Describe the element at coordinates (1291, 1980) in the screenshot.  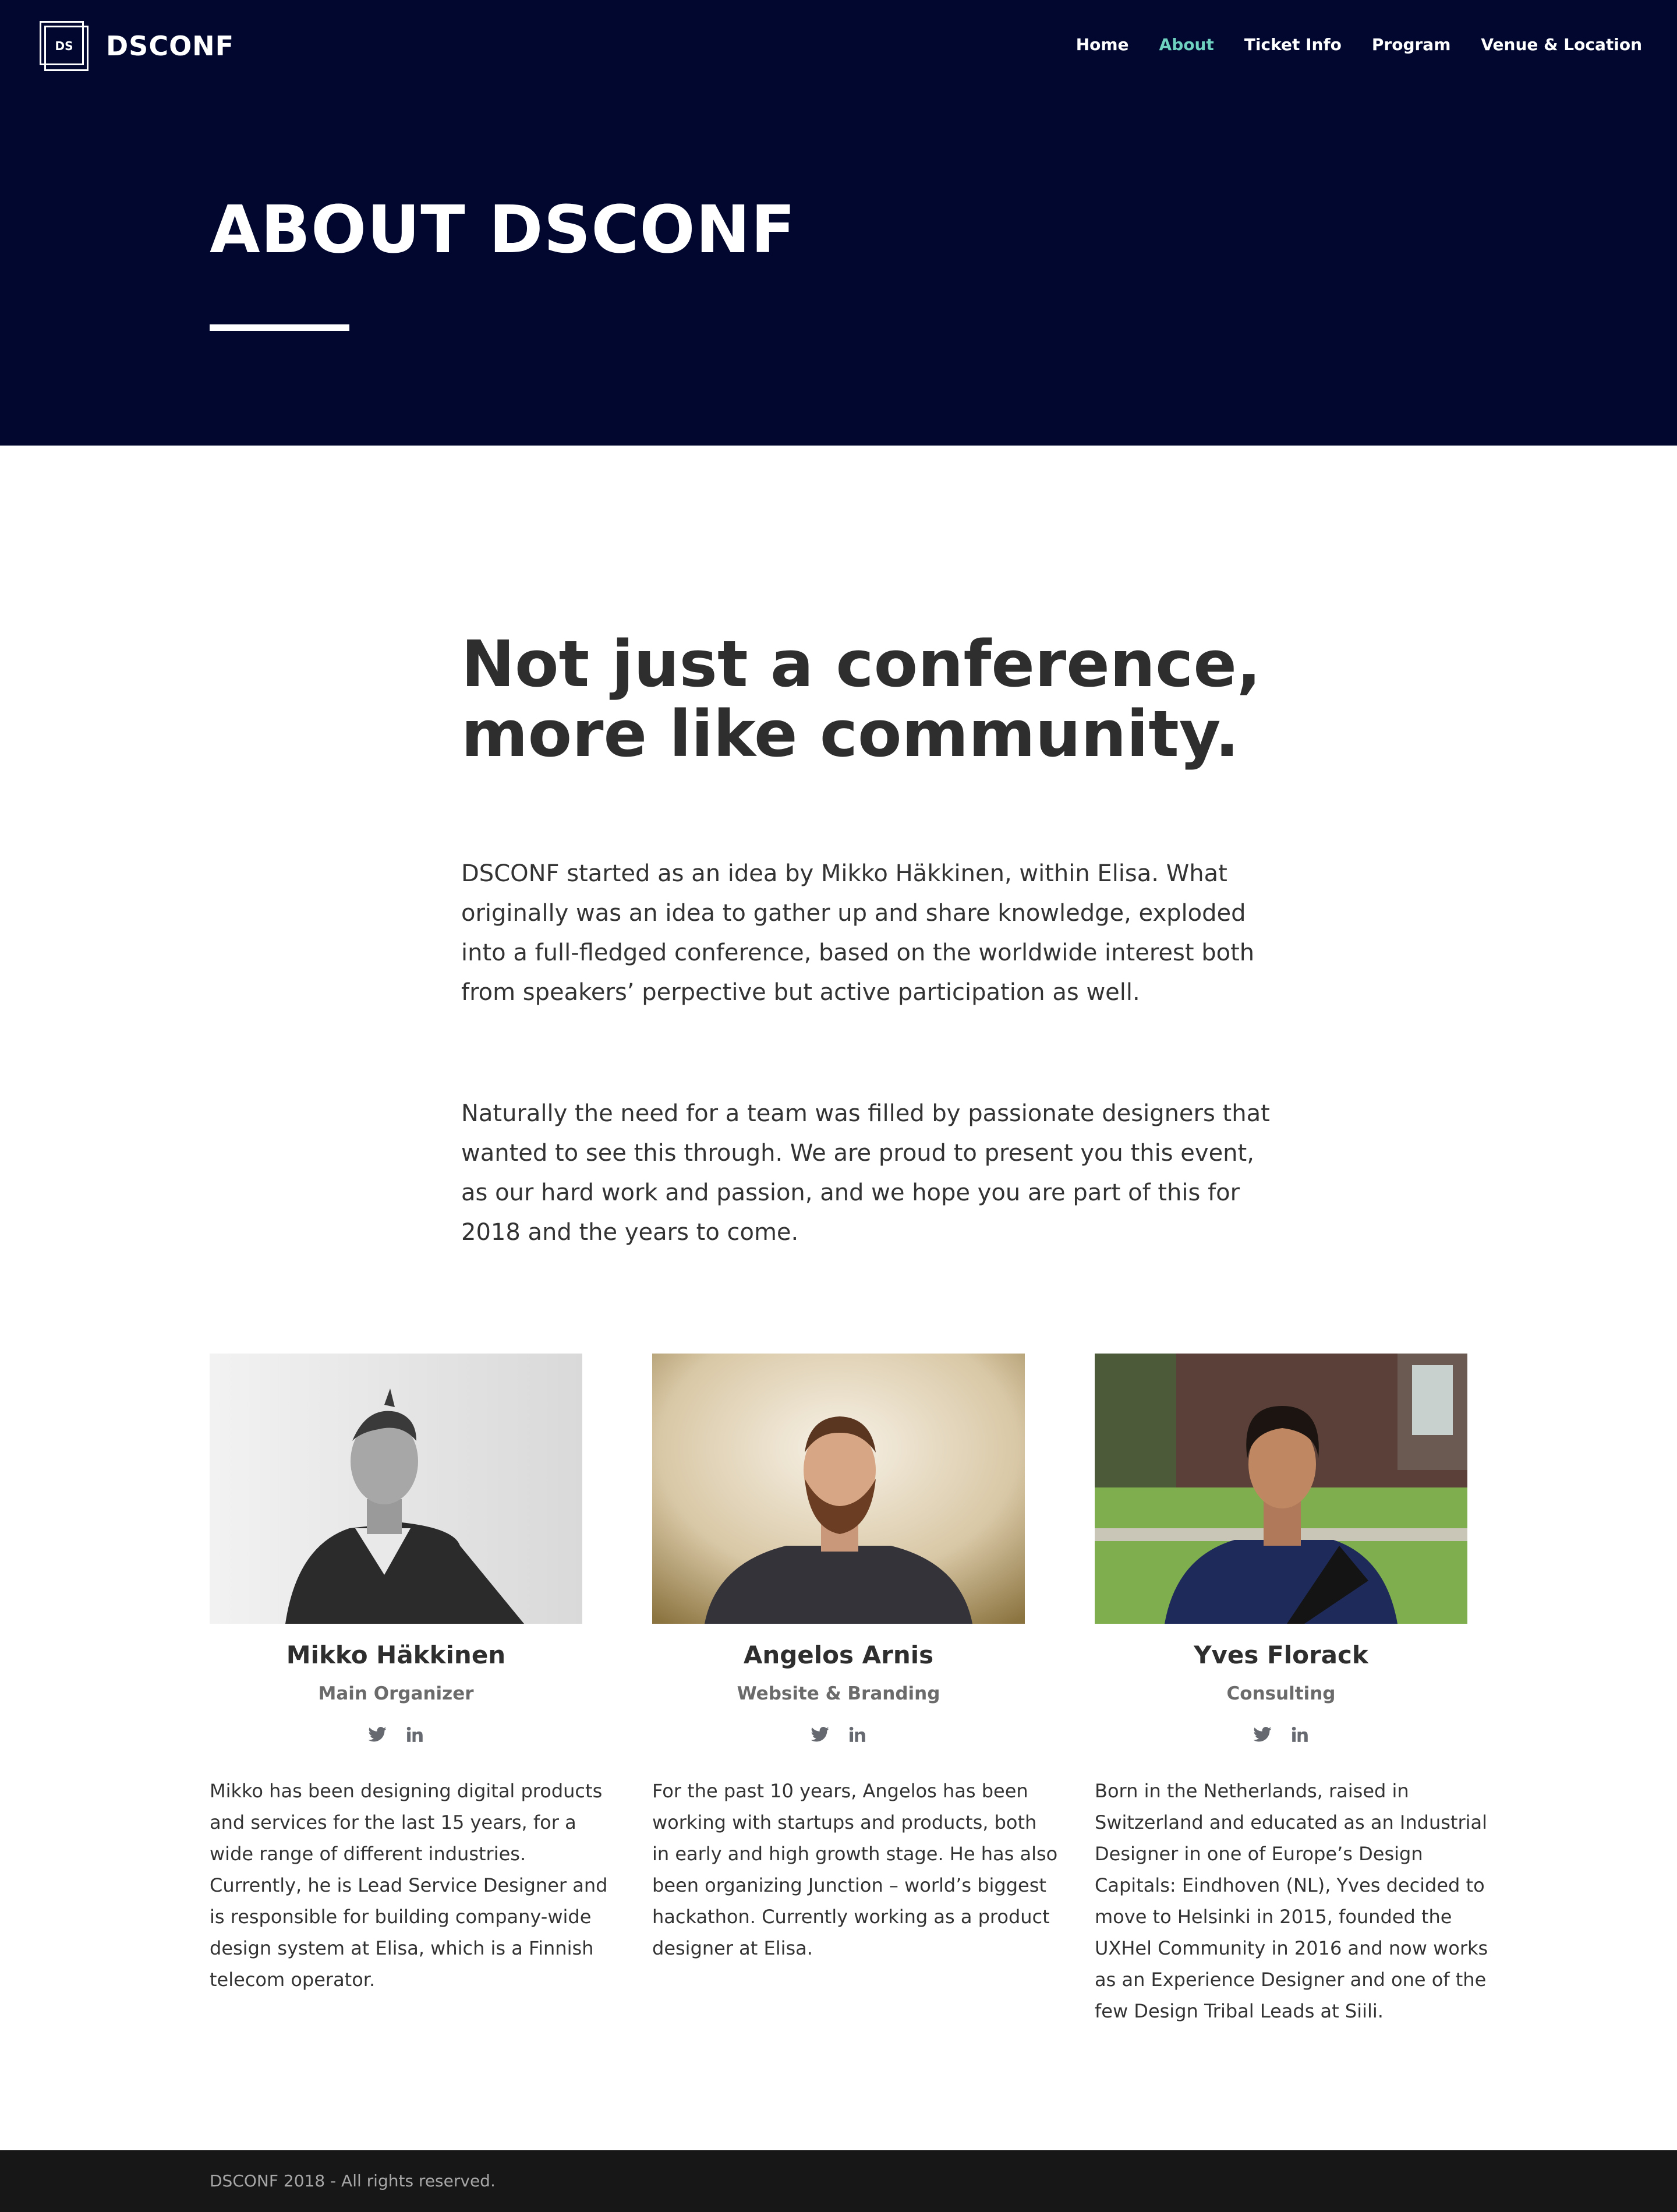
I see `bio-line: as an Experience Designer and one of the` at that location.